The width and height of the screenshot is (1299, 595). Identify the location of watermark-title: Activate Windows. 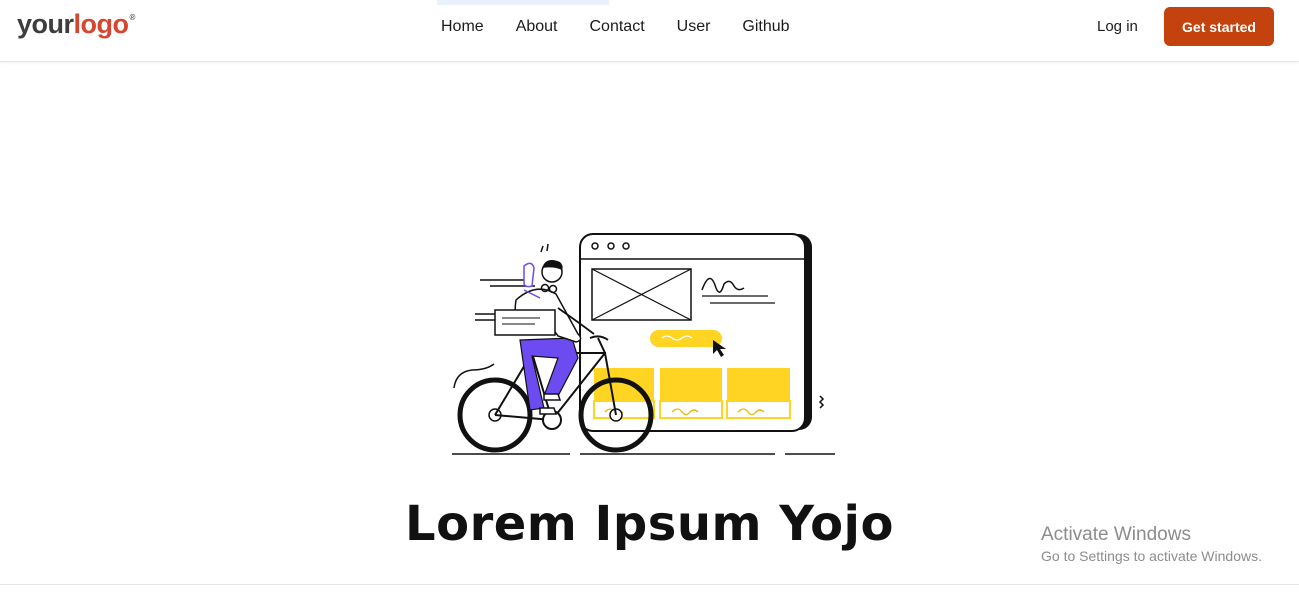
(1116, 534).